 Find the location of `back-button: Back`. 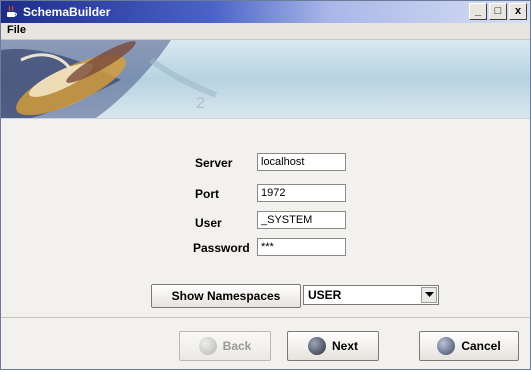

back-button: Back is located at coordinates (225, 346).